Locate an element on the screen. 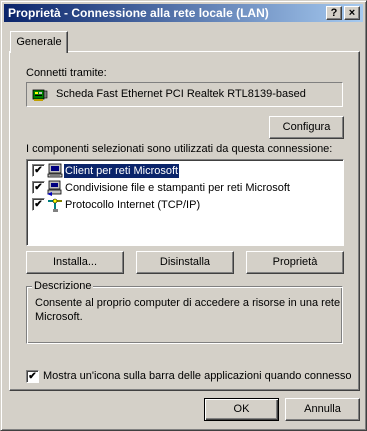 This screenshot has height=431, width=367. ok-button: OK is located at coordinates (241, 409).